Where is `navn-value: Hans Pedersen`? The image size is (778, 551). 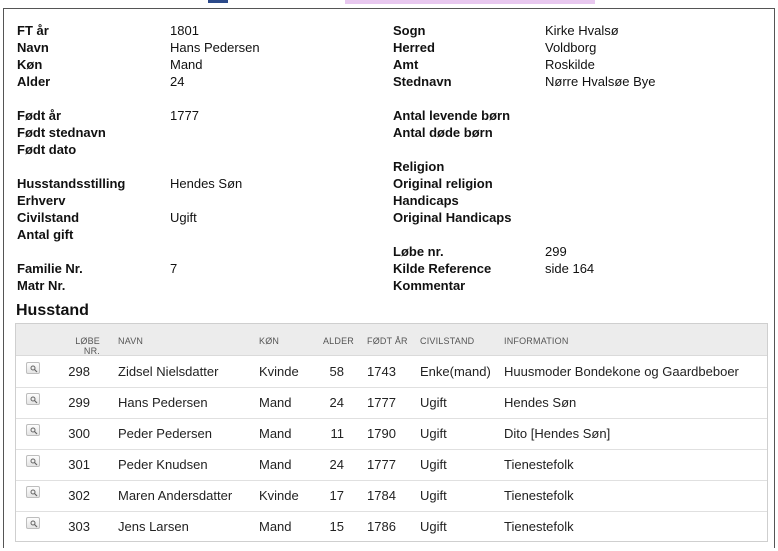 navn-value: Hans Pedersen is located at coordinates (215, 47).